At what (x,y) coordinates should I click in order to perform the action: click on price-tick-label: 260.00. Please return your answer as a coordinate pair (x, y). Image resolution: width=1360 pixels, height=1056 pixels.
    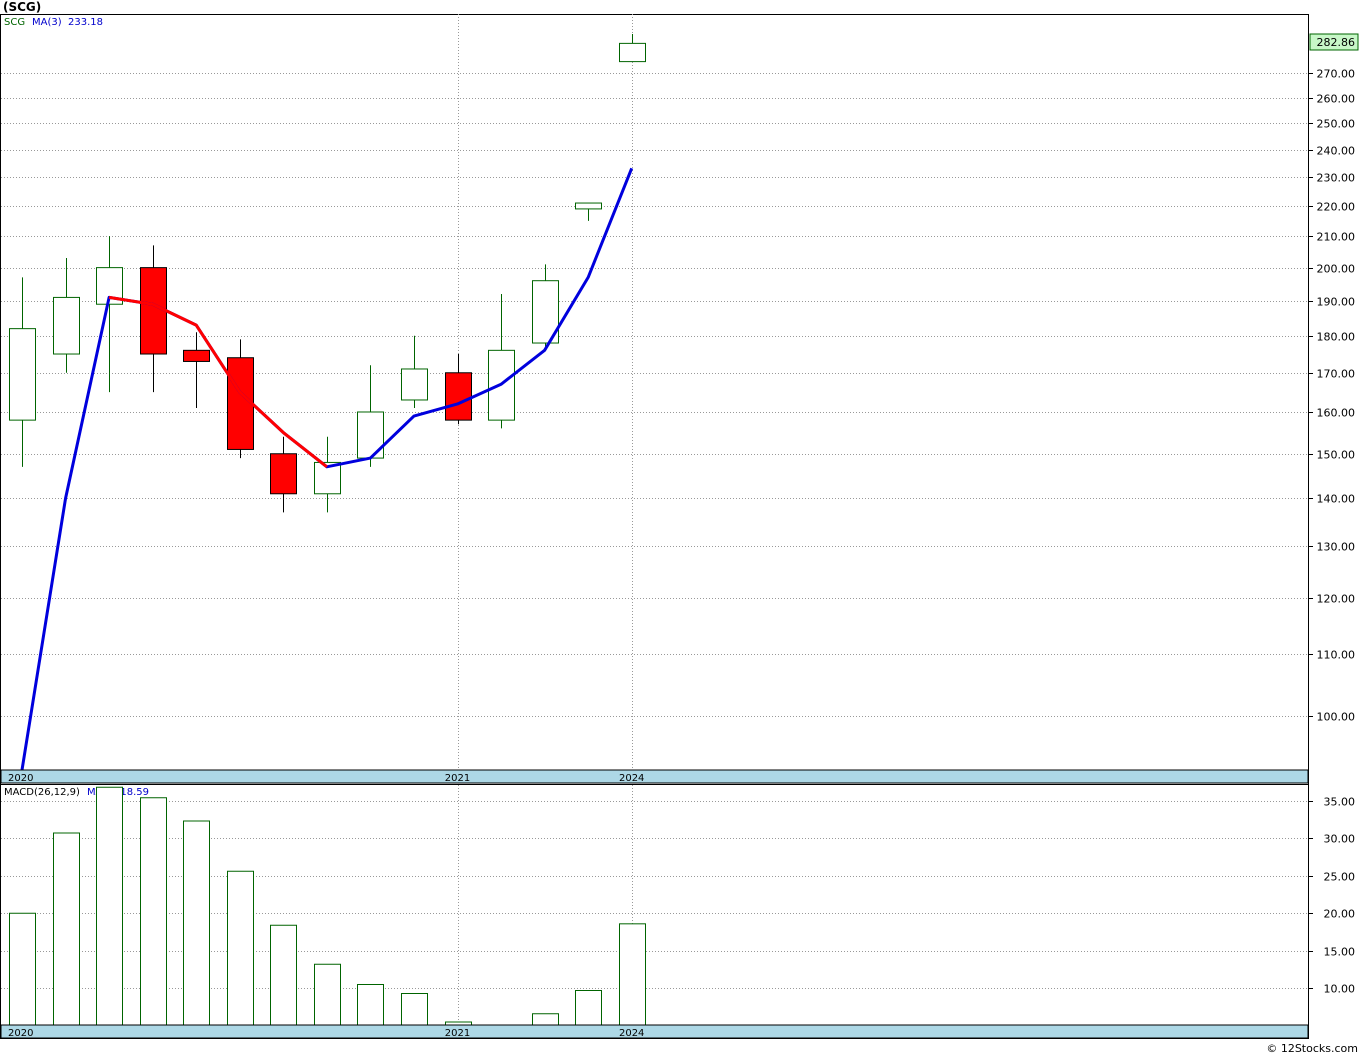
    Looking at the image, I should click on (1336, 99).